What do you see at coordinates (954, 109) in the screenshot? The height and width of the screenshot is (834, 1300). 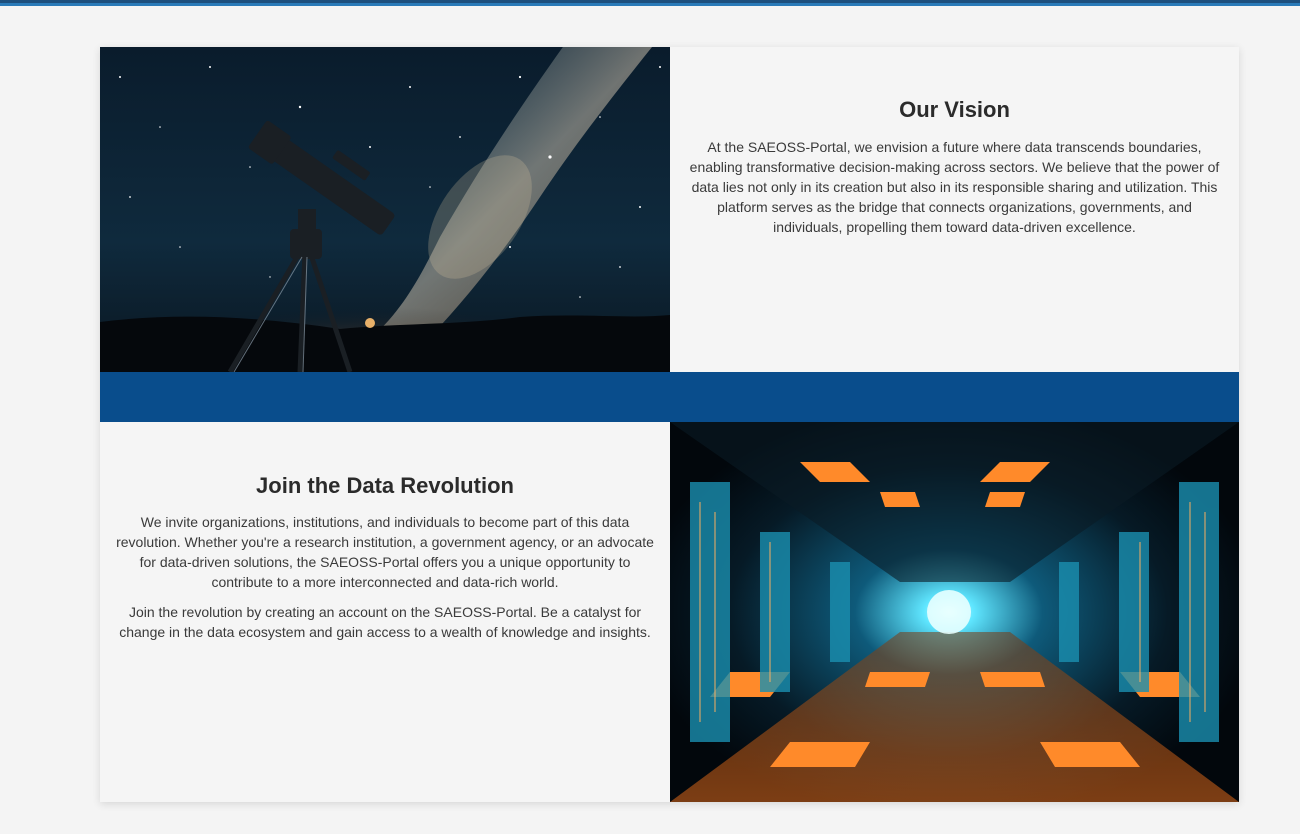 I see `vision-heading: Our Vision` at bounding box center [954, 109].